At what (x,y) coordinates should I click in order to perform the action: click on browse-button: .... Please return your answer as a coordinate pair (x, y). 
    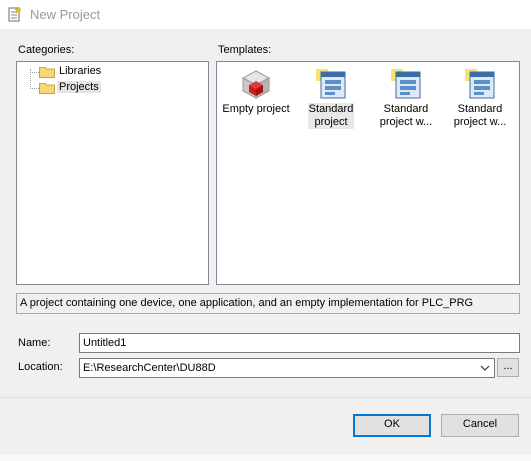
    Looking at the image, I should click on (508, 367).